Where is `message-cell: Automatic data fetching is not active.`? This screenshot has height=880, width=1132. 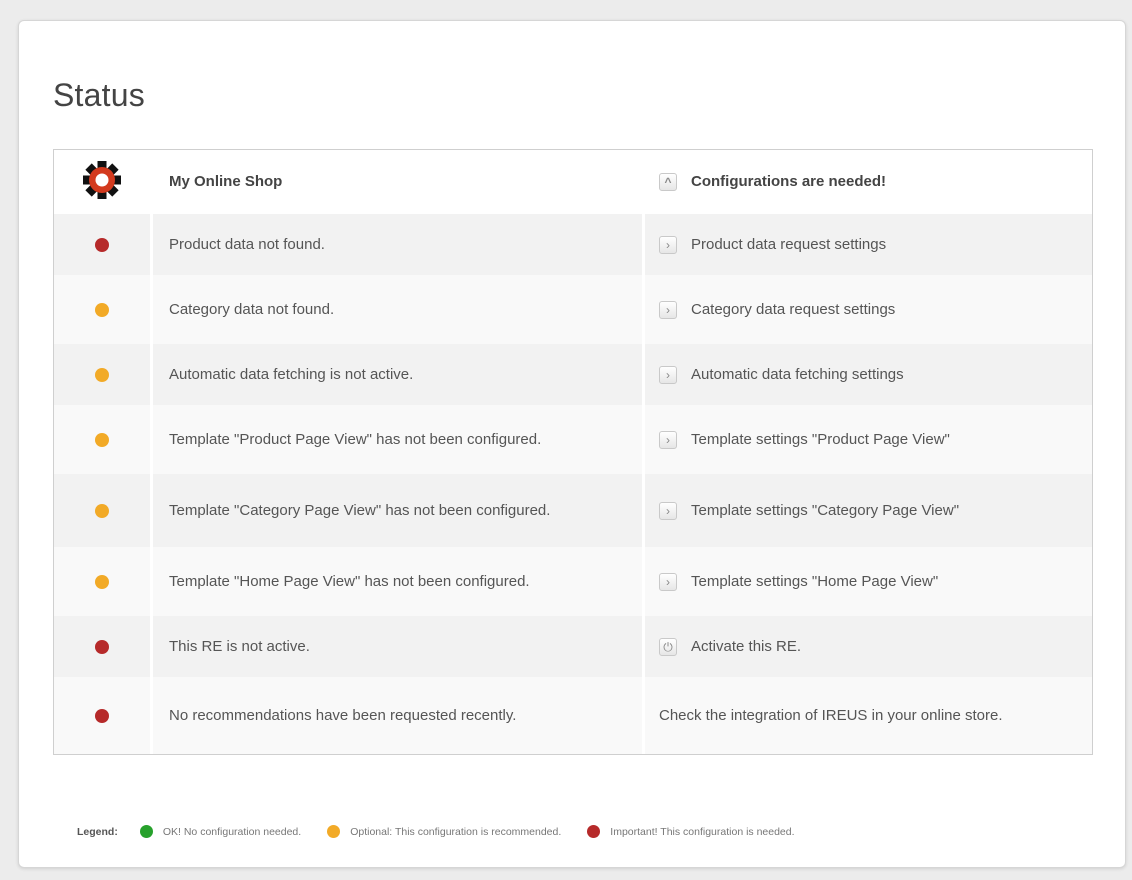
message-cell: Automatic data fetching is not active. is located at coordinates (397, 374).